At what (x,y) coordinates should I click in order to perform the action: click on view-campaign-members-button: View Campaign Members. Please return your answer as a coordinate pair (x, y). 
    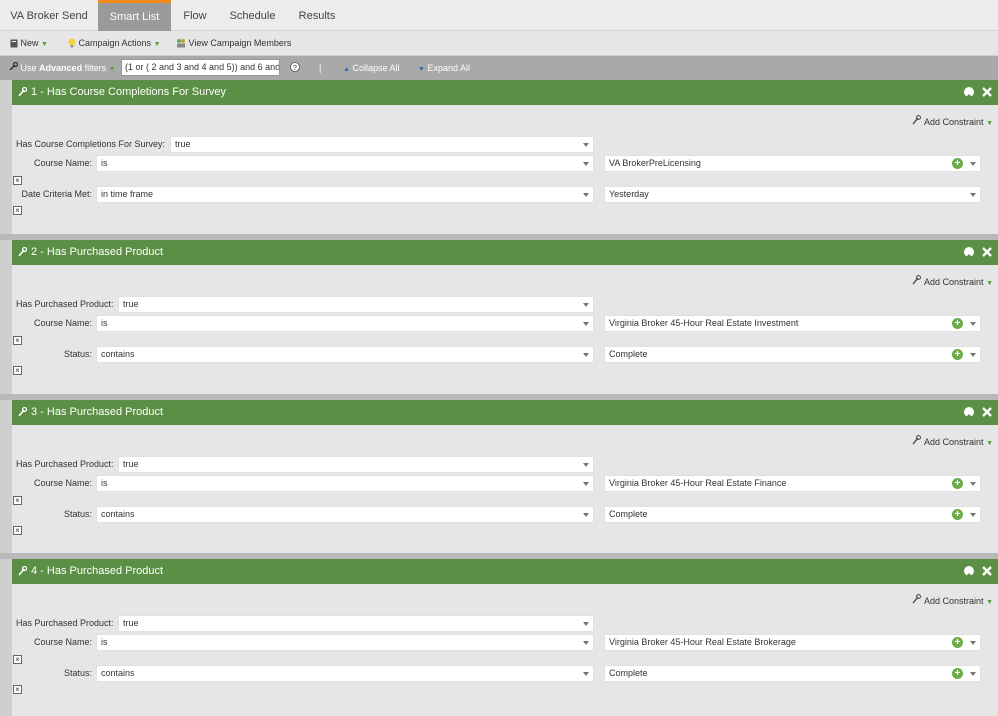
    Looking at the image, I should click on (233, 43).